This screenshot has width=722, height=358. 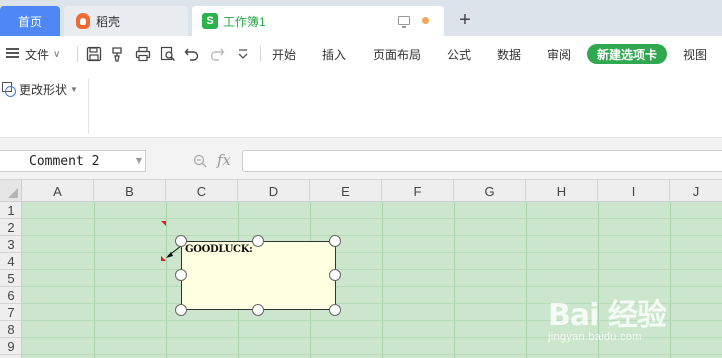 I want to click on column-header: I, so click(x=634, y=191).